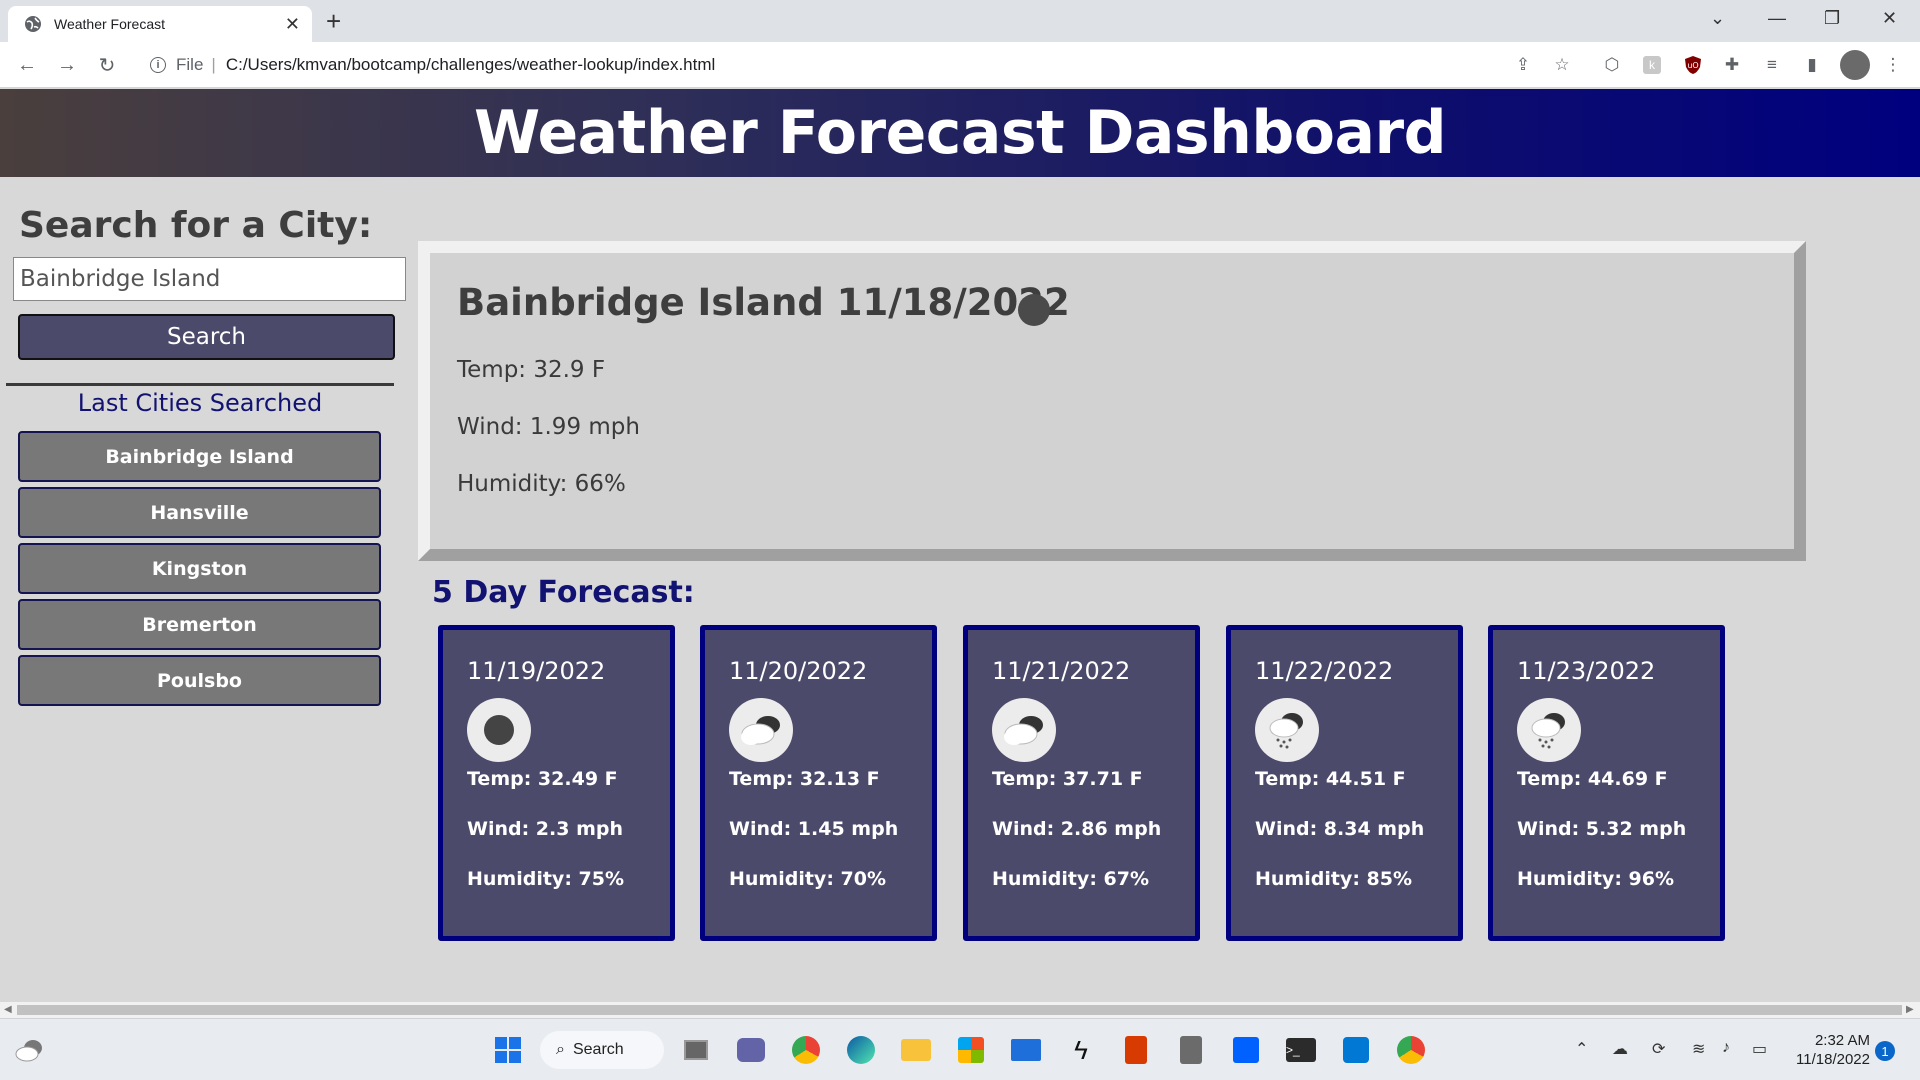 The height and width of the screenshot is (1080, 1920). I want to click on profile-avatar, so click(1855, 65).